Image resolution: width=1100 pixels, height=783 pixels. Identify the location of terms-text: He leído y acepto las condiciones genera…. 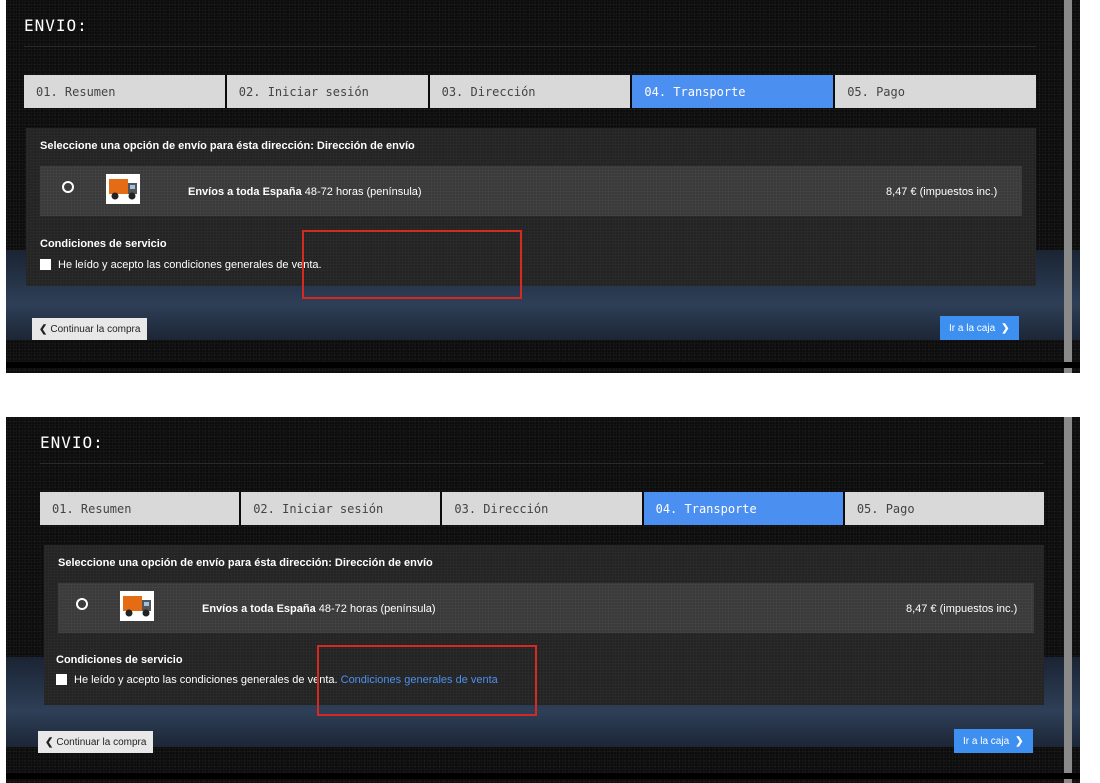
(190, 265).